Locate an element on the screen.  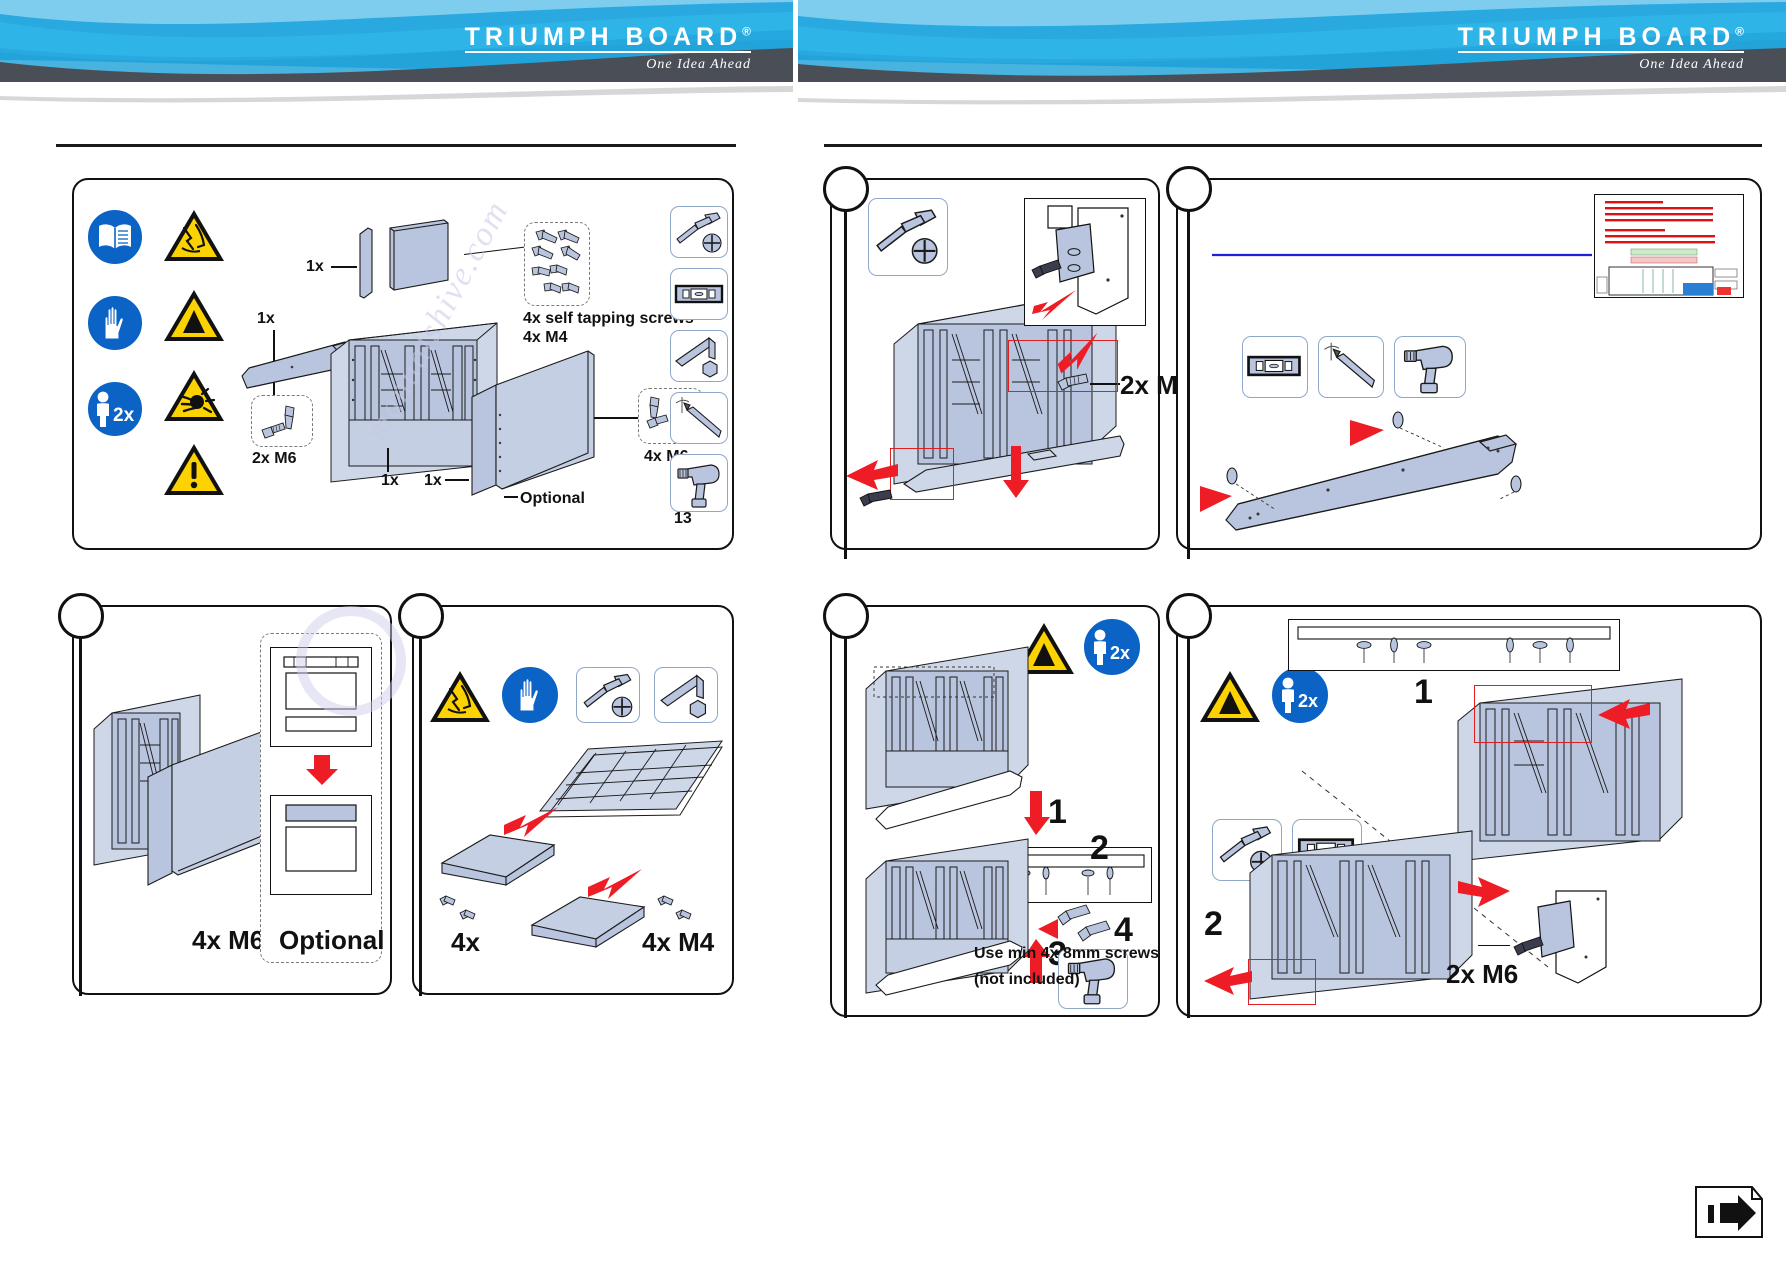
step-bubble-side-panels is located at coordinates (421, 616).